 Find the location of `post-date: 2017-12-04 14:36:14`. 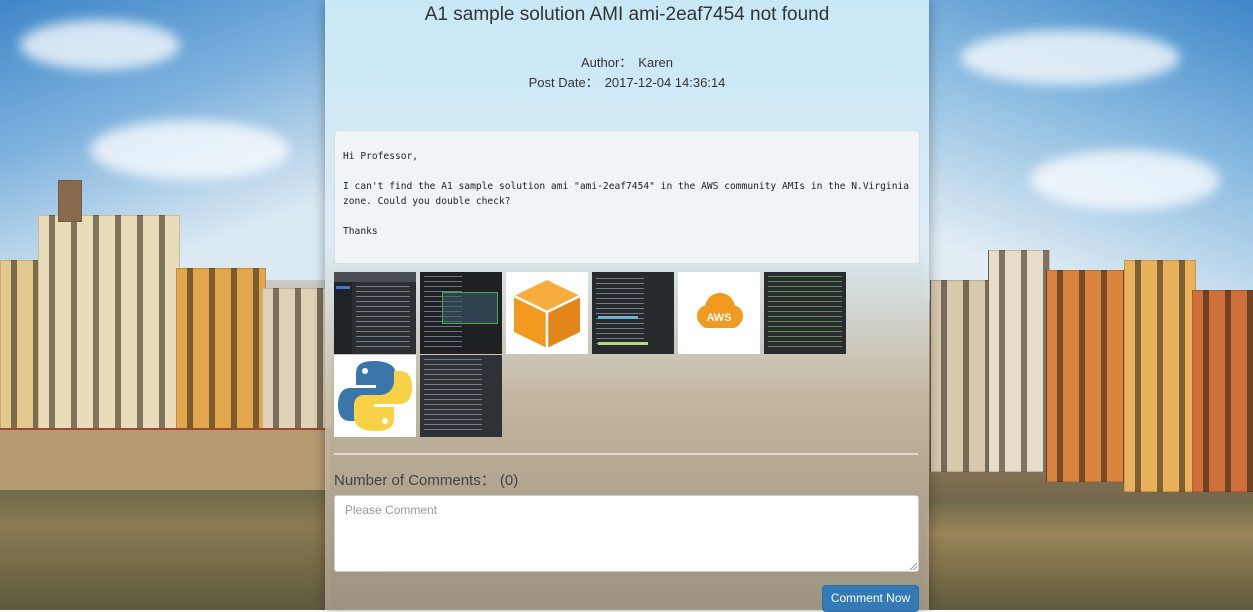

post-date: 2017-12-04 14:36:14 is located at coordinates (665, 82).